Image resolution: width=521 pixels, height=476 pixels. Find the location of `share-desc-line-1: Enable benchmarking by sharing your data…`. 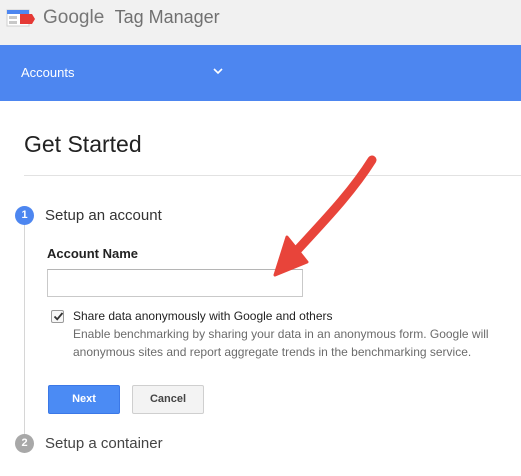

share-desc-line-1: Enable benchmarking by sharing your data… is located at coordinates (281, 334).